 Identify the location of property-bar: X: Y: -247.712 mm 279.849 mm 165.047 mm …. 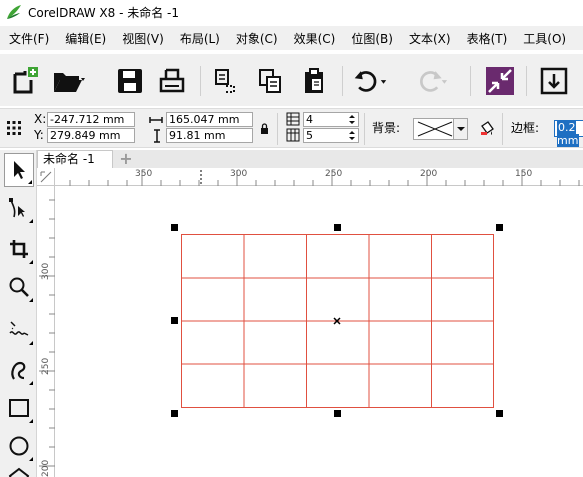
(291, 128).